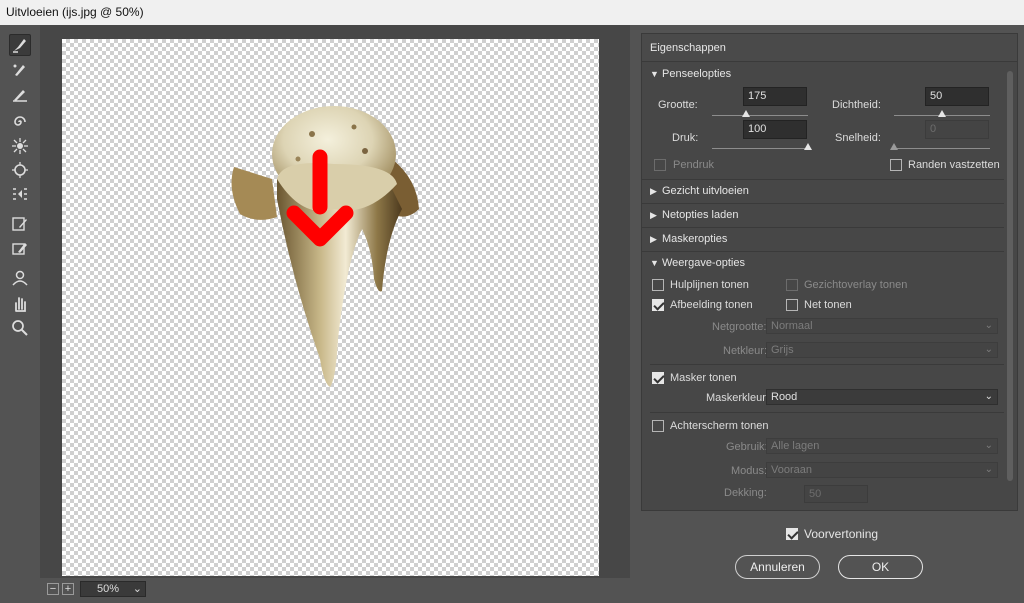  What do you see at coordinates (823, 74) in the screenshot?
I see `section-brush-options: ▼ Penseelopties` at bounding box center [823, 74].